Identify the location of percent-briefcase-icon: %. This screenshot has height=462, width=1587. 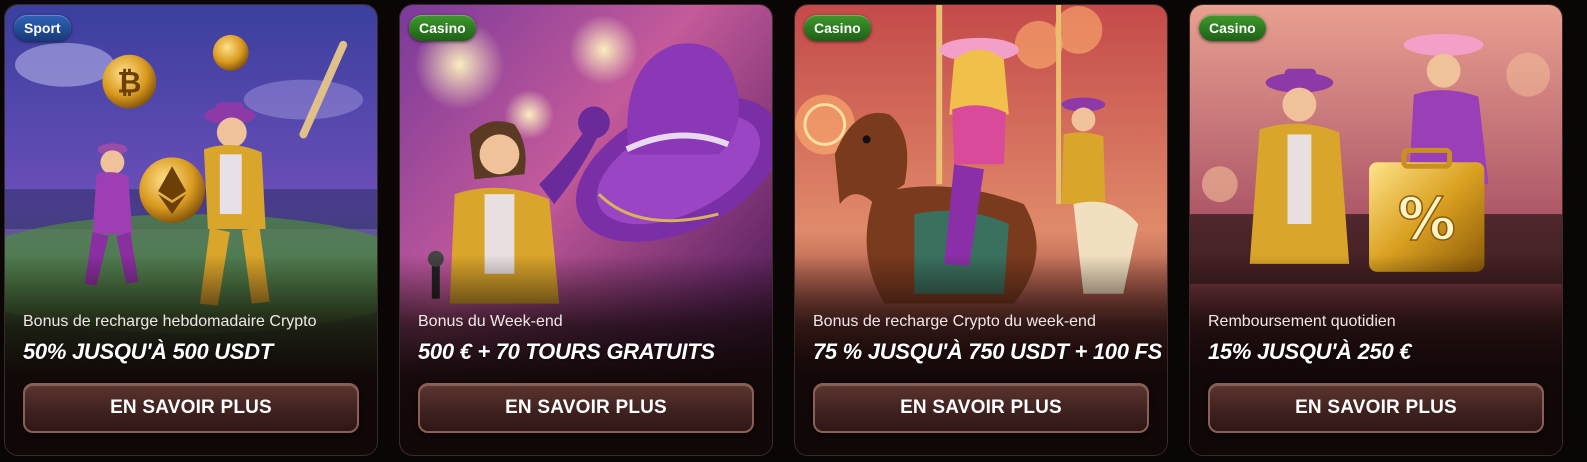
(1427, 209).